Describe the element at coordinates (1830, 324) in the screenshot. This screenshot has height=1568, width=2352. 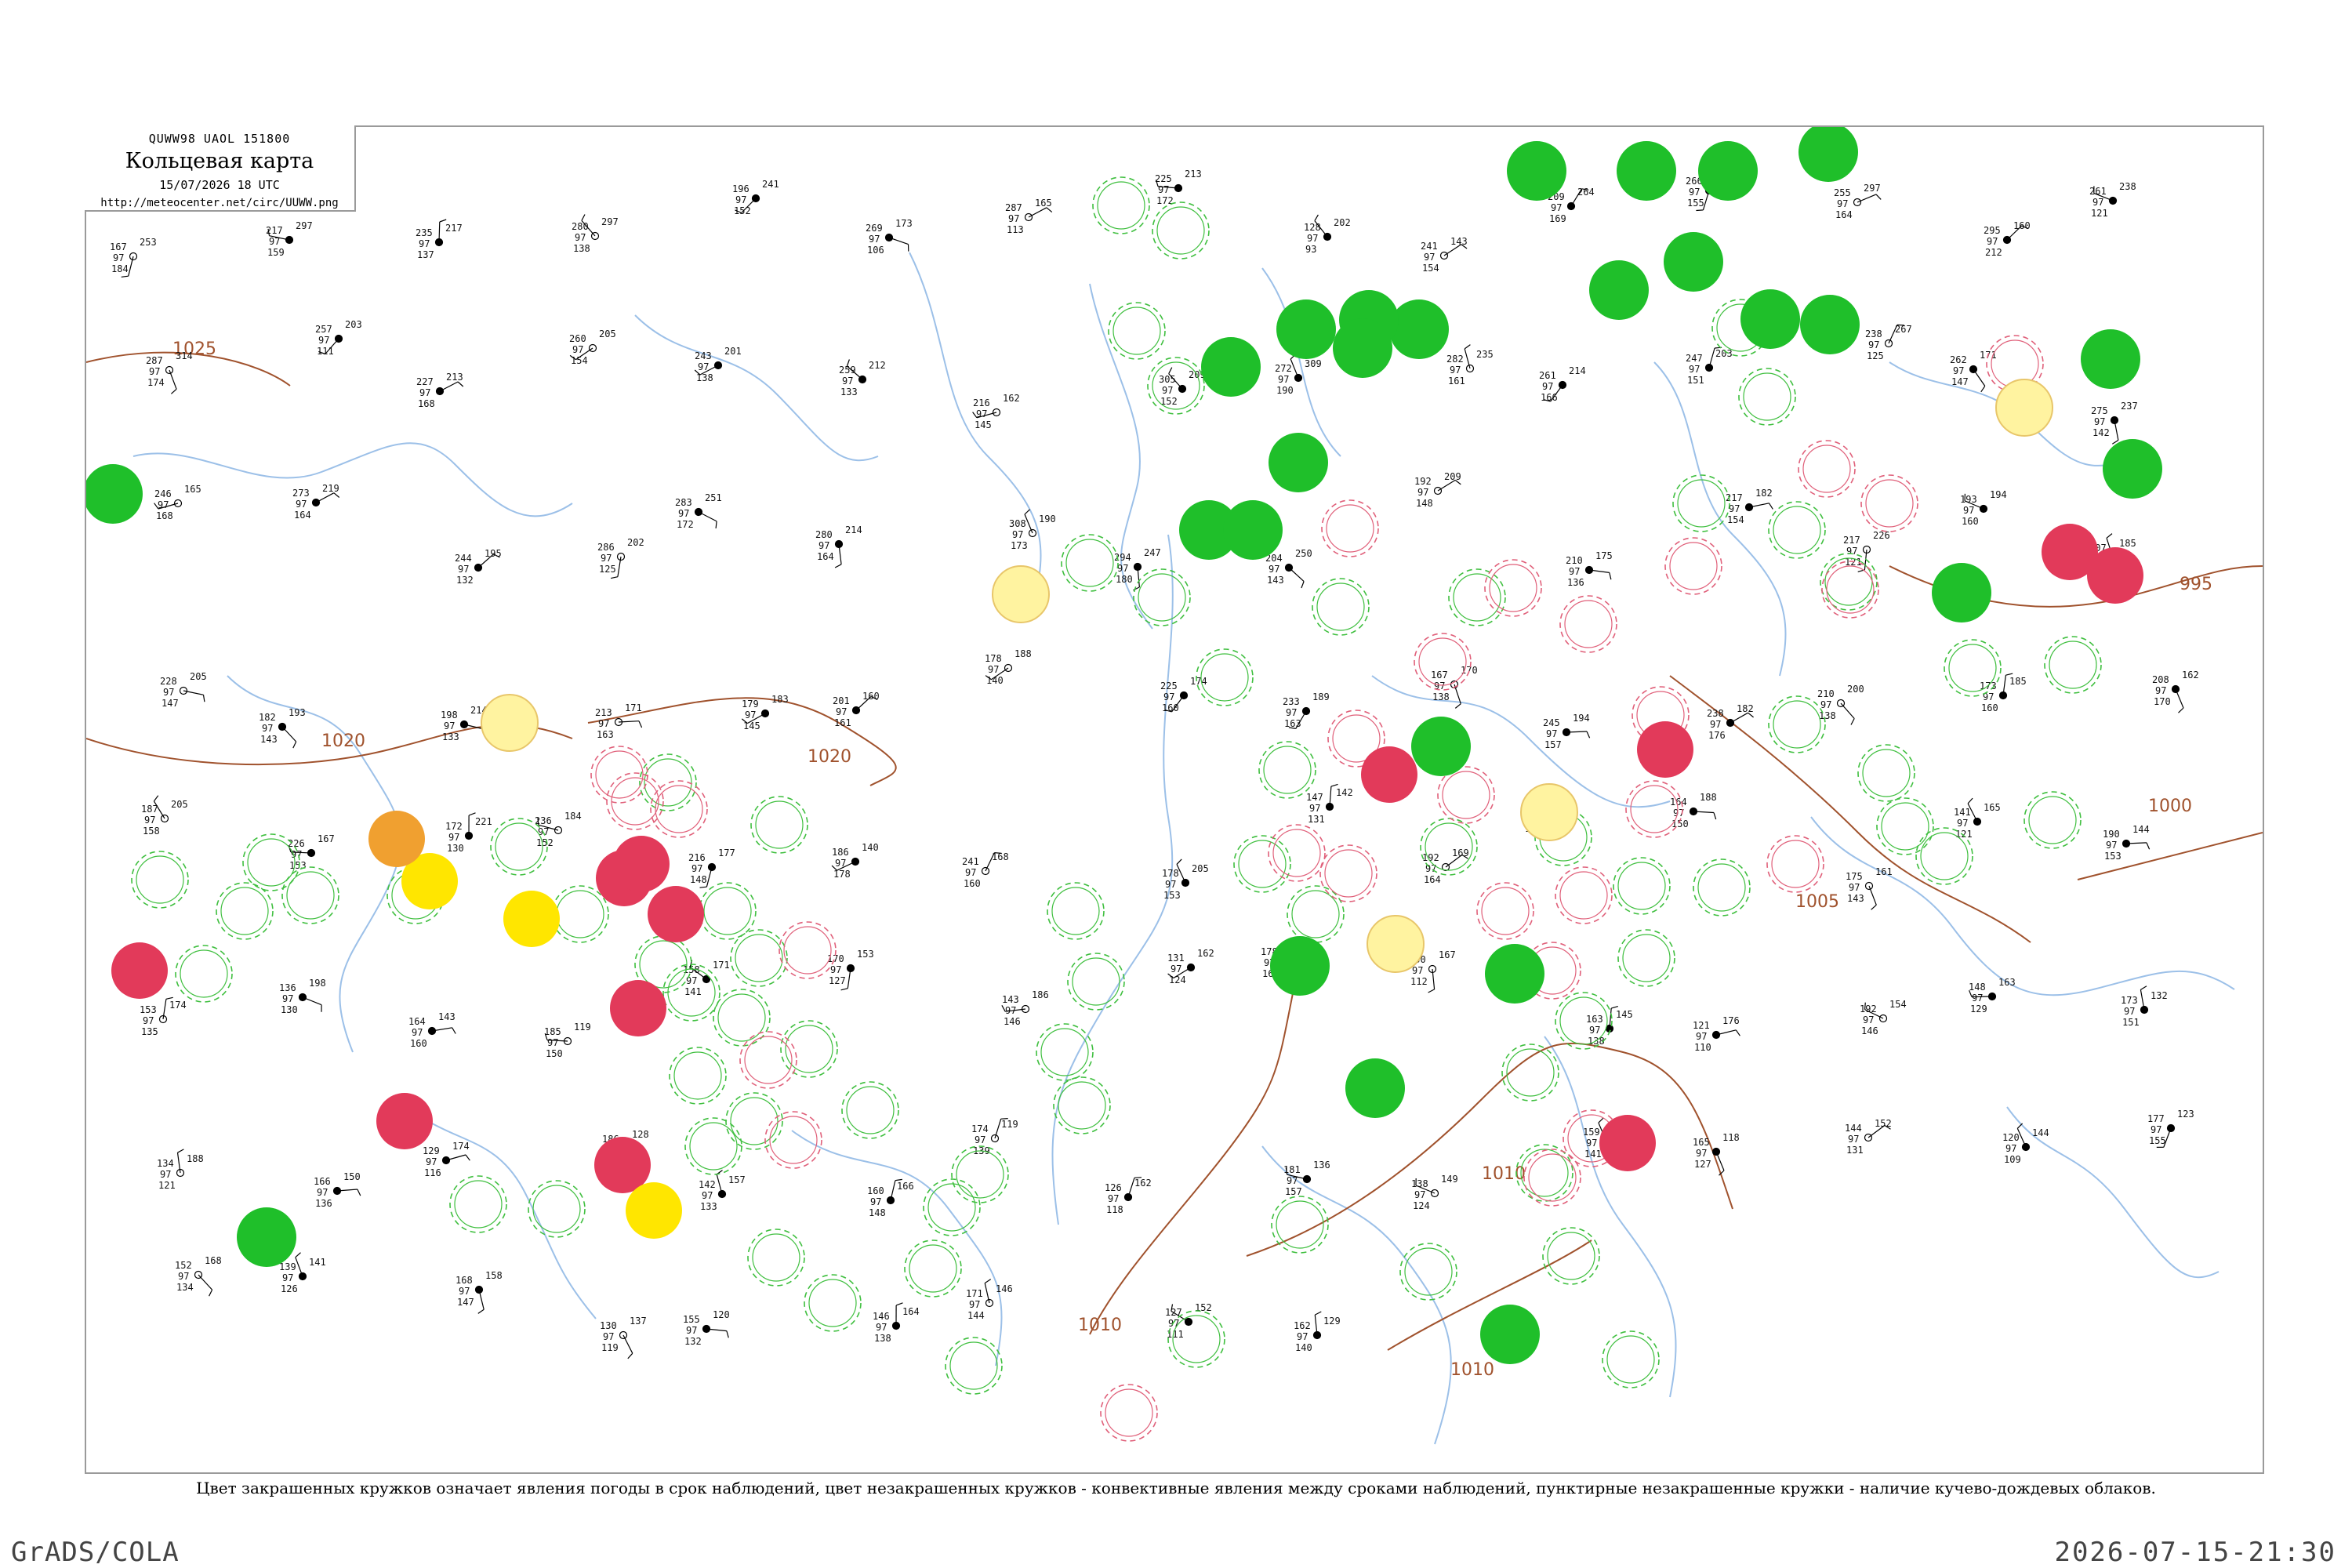
I see `weather-circle-green` at that location.